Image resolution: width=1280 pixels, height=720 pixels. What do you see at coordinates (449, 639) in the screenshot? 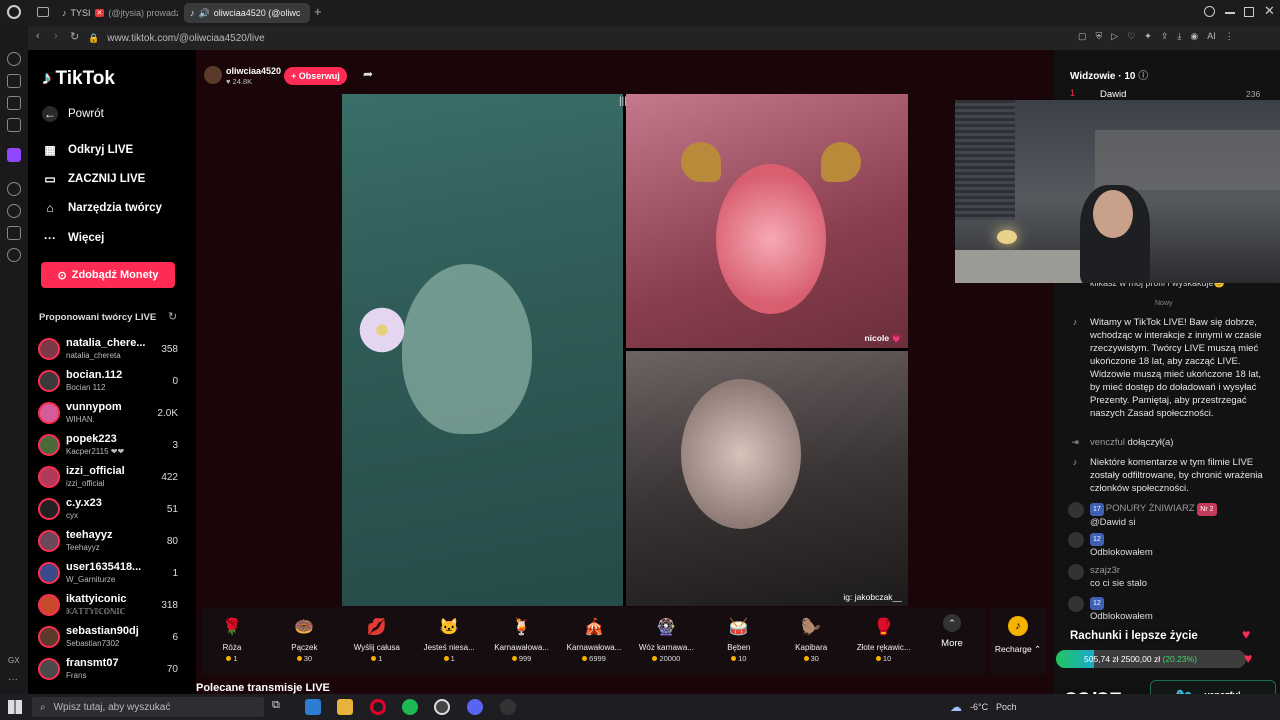
I see `gift-item: 🐱 Jesteś niesa... 1` at bounding box center [449, 639].